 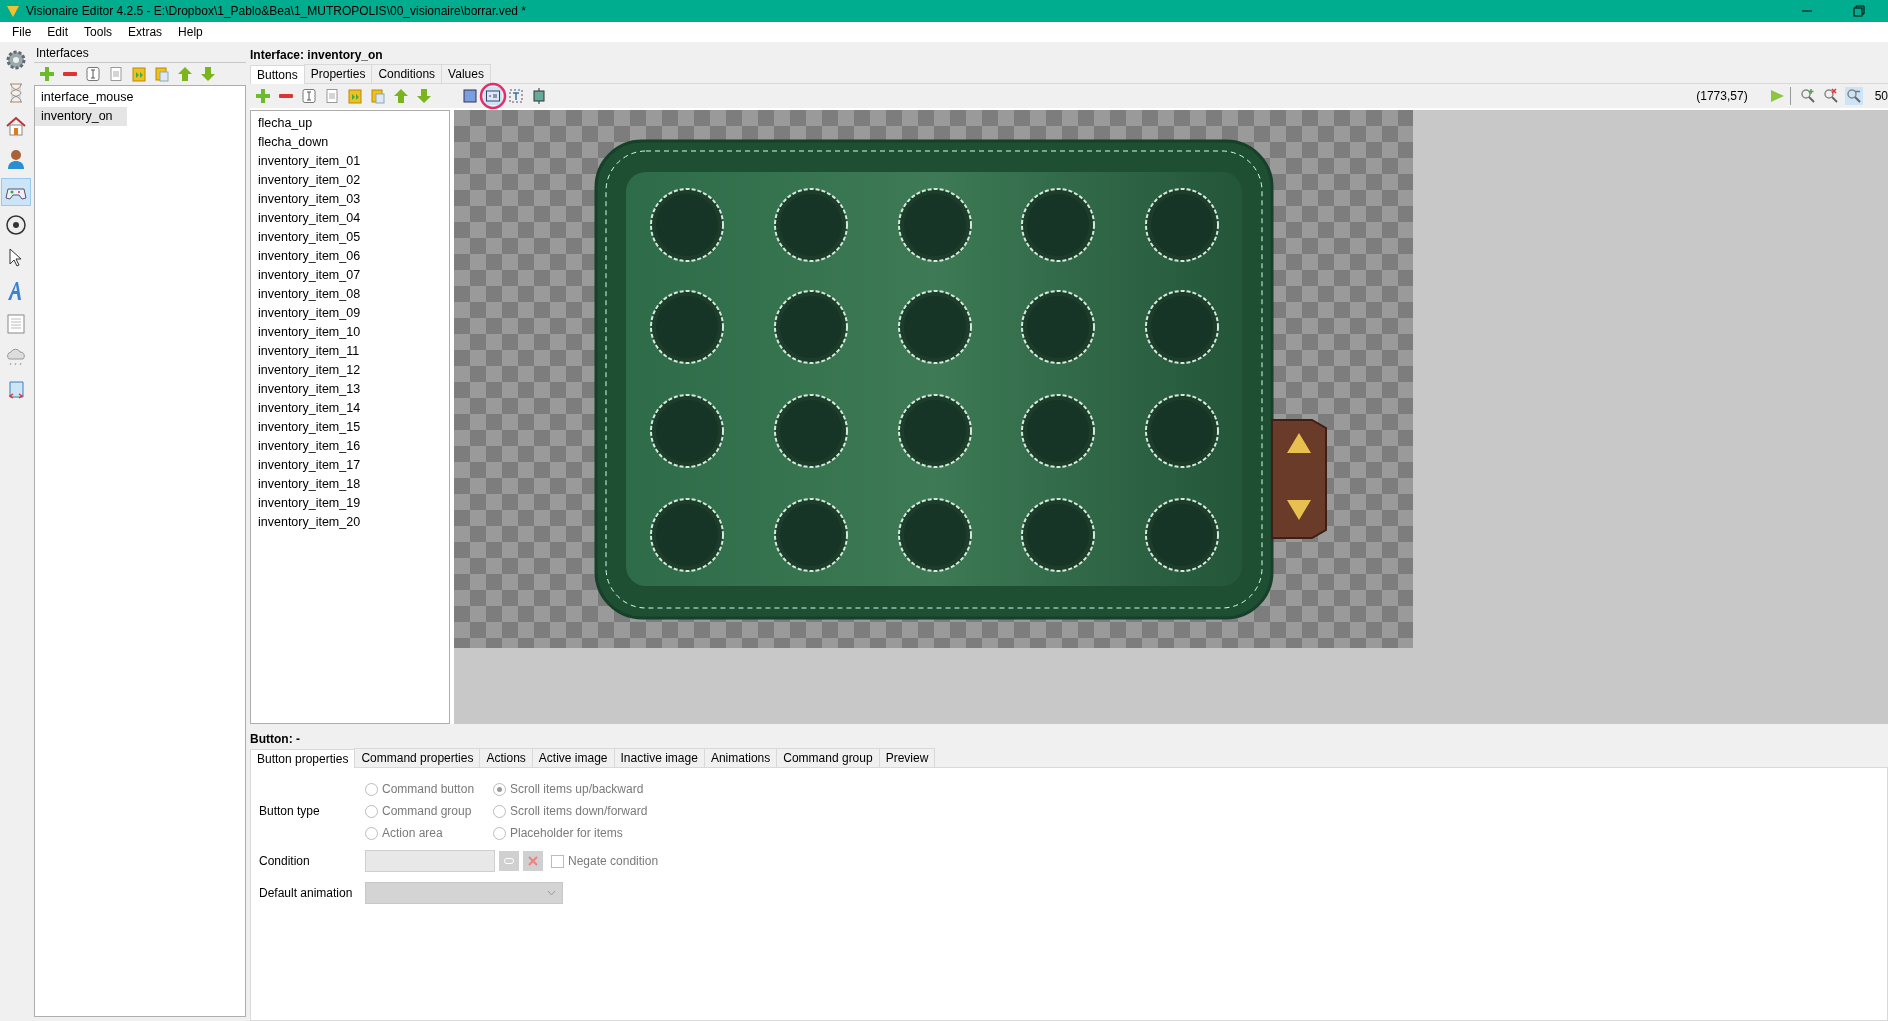 I want to click on rectangle-icon, so click(x=470, y=96).